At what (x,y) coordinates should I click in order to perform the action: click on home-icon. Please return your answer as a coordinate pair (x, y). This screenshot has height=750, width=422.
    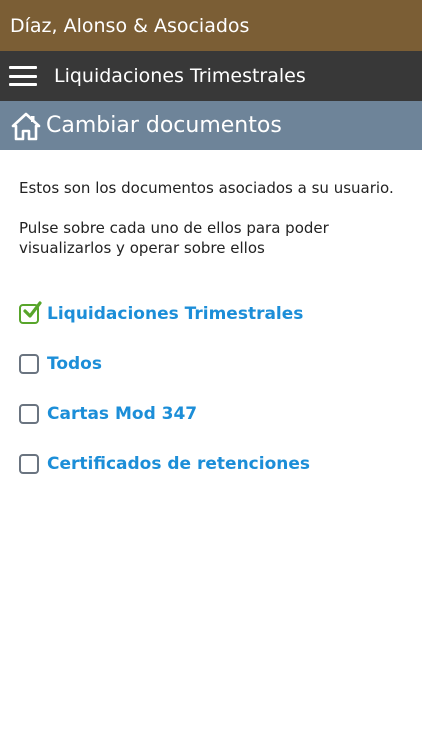
    Looking at the image, I should click on (26, 126).